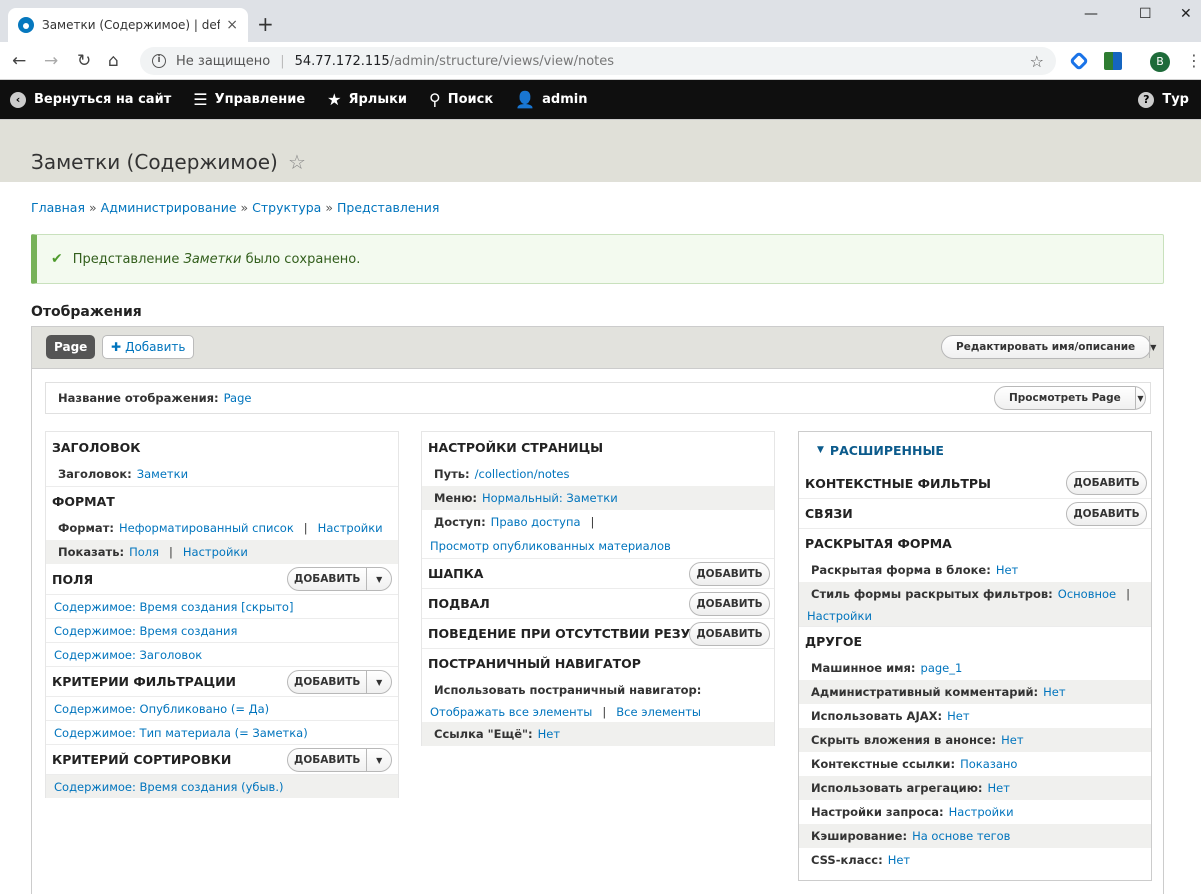  Describe the element at coordinates (71, 347) in the screenshot. I see `display-tab-page: Page` at that location.